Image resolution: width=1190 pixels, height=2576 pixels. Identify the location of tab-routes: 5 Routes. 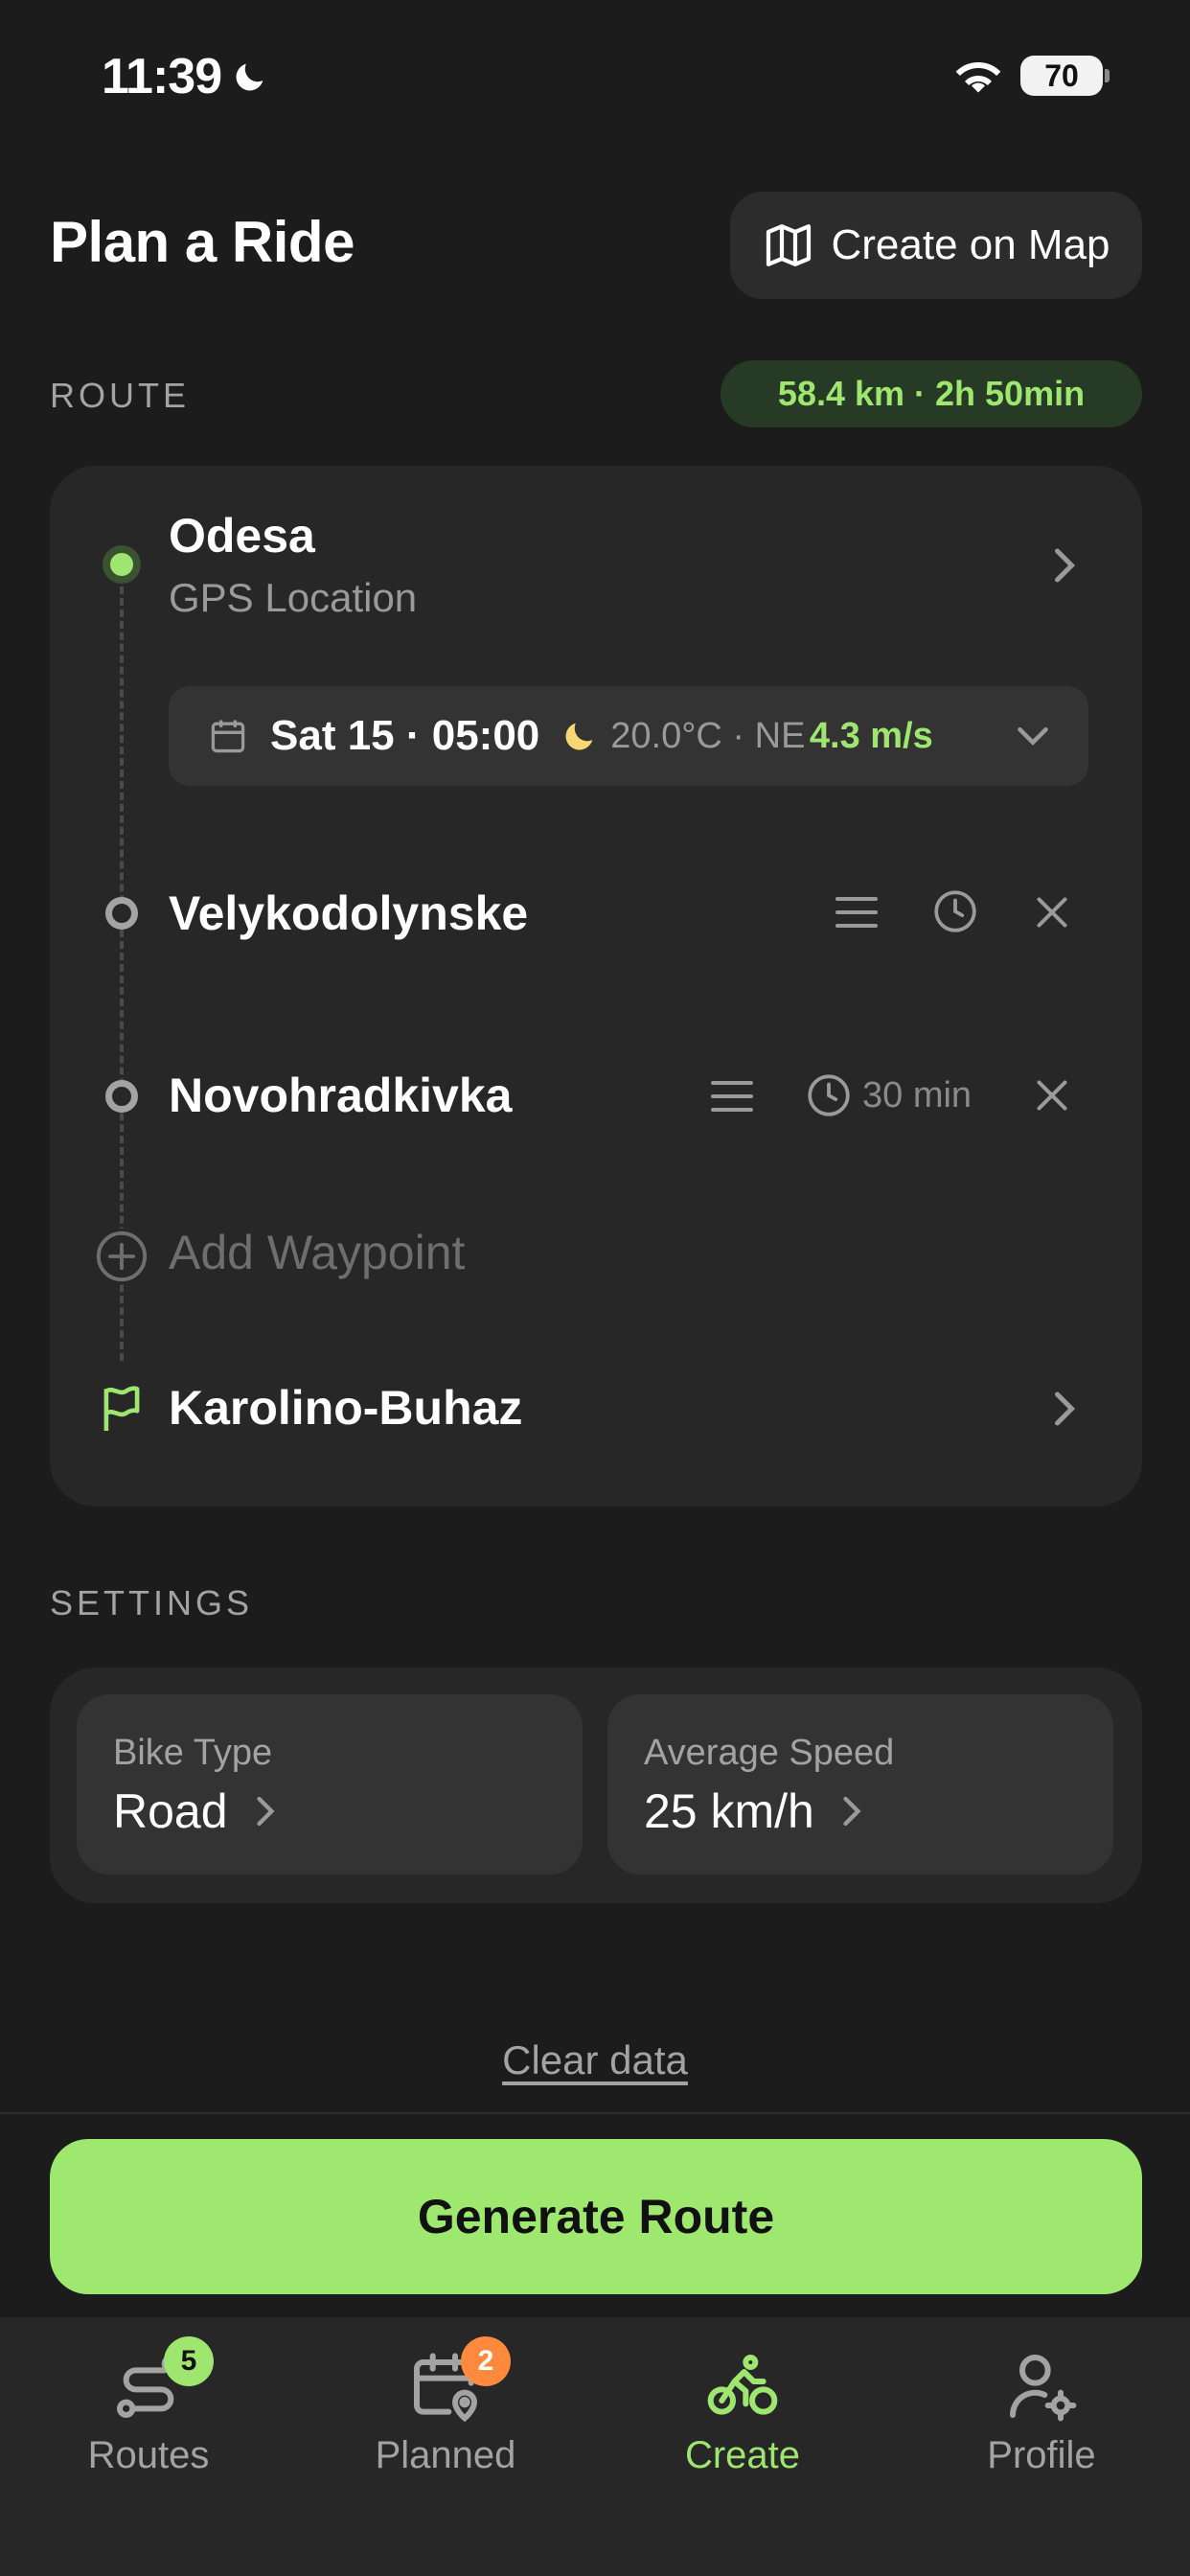
(148, 2406).